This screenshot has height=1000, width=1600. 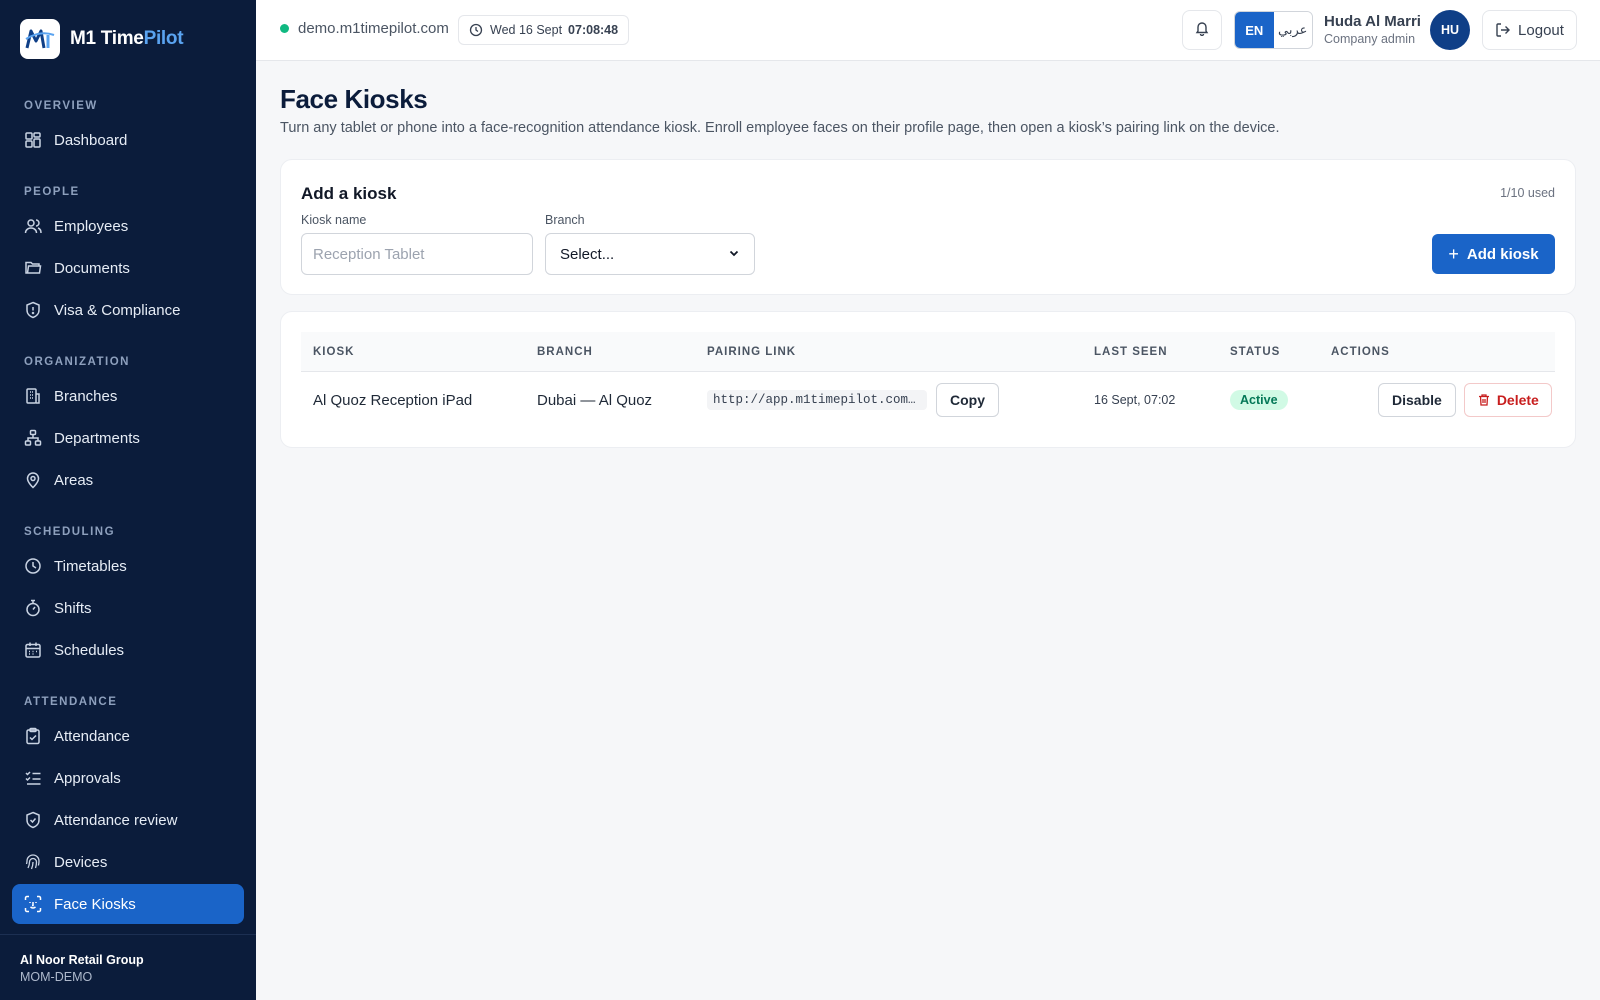 What do you see at coordinates (33, 736) in the screenshot?
I see `clipboard-check-icon` at bounding box center [33, 736].